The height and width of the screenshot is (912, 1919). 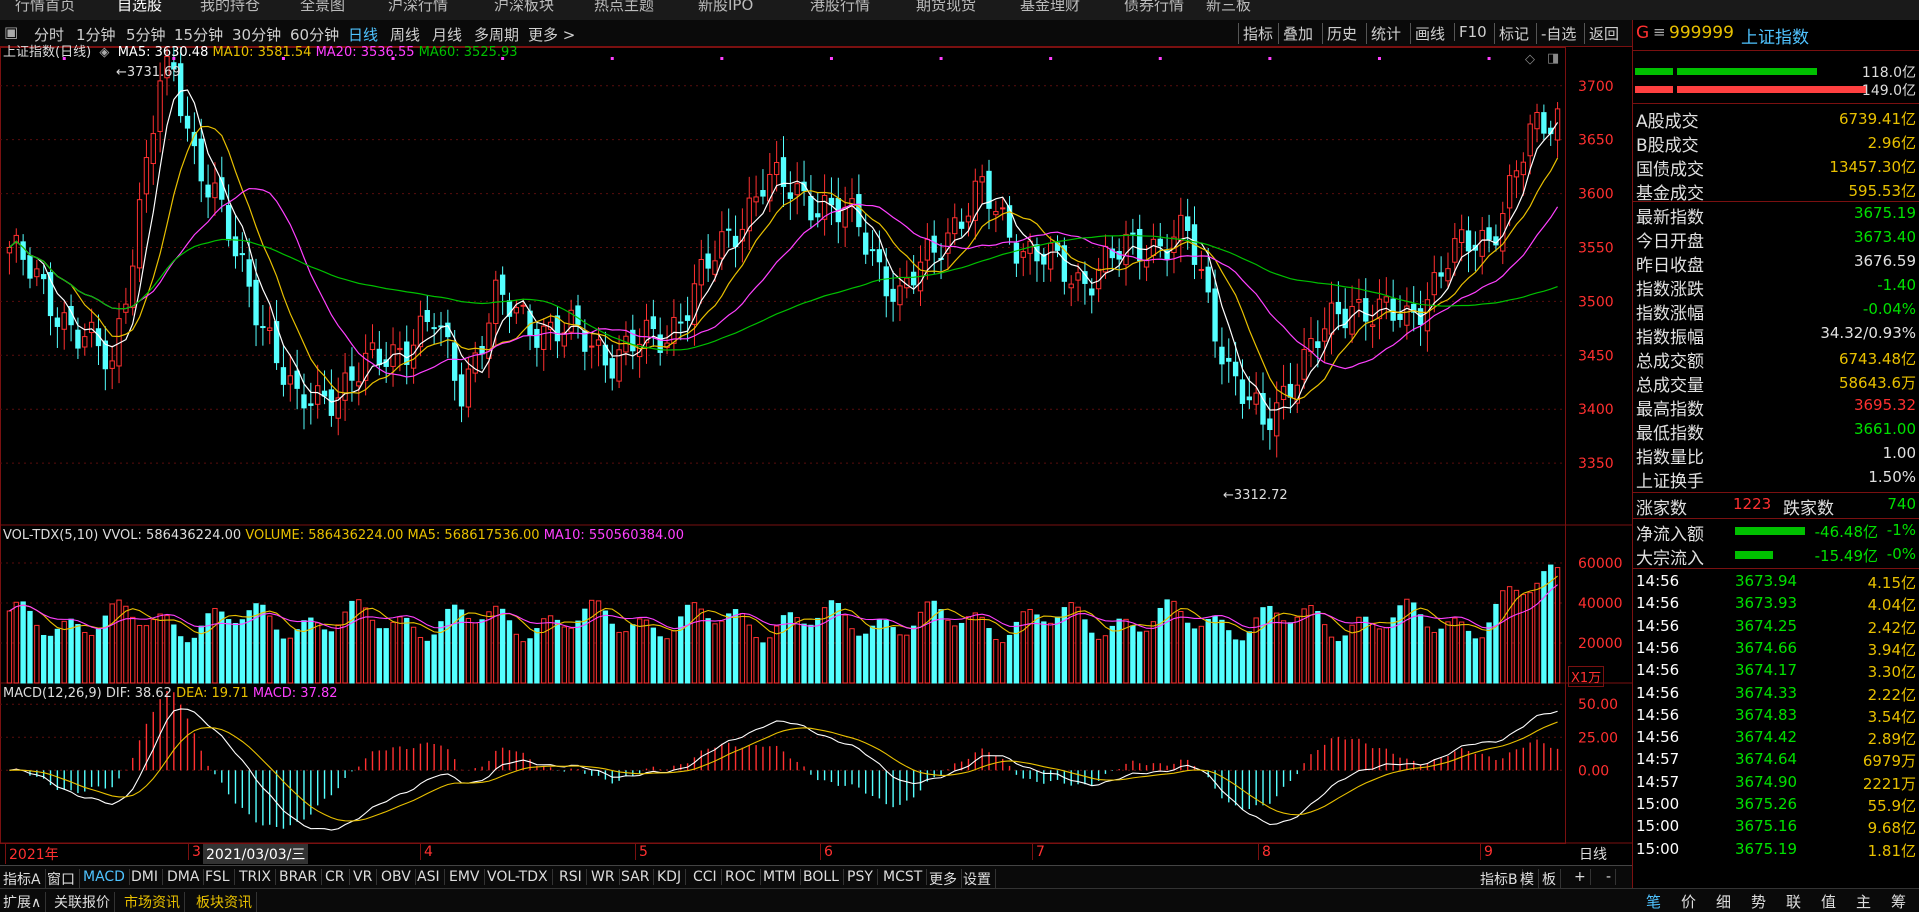 I want to click on tick-time: 14:56, so click(x=1658, y=737).